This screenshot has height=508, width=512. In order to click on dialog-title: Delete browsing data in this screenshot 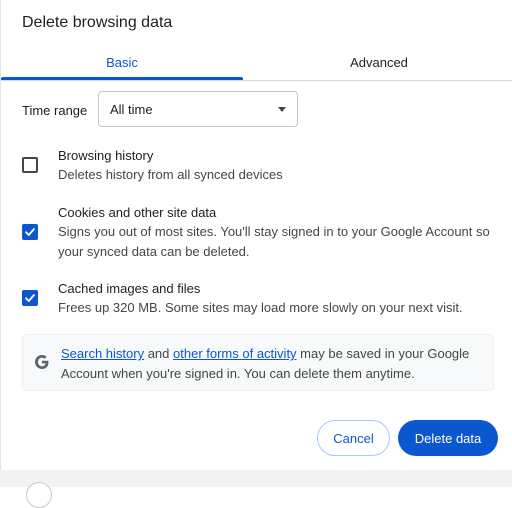, I will do `click(97, 22)`.